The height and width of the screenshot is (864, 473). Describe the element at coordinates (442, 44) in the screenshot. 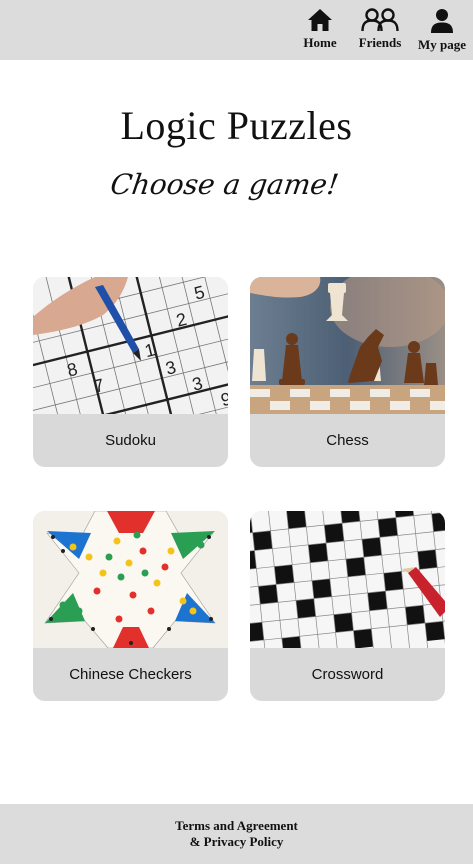

I see `nav-my-page-label: My page` at that location.